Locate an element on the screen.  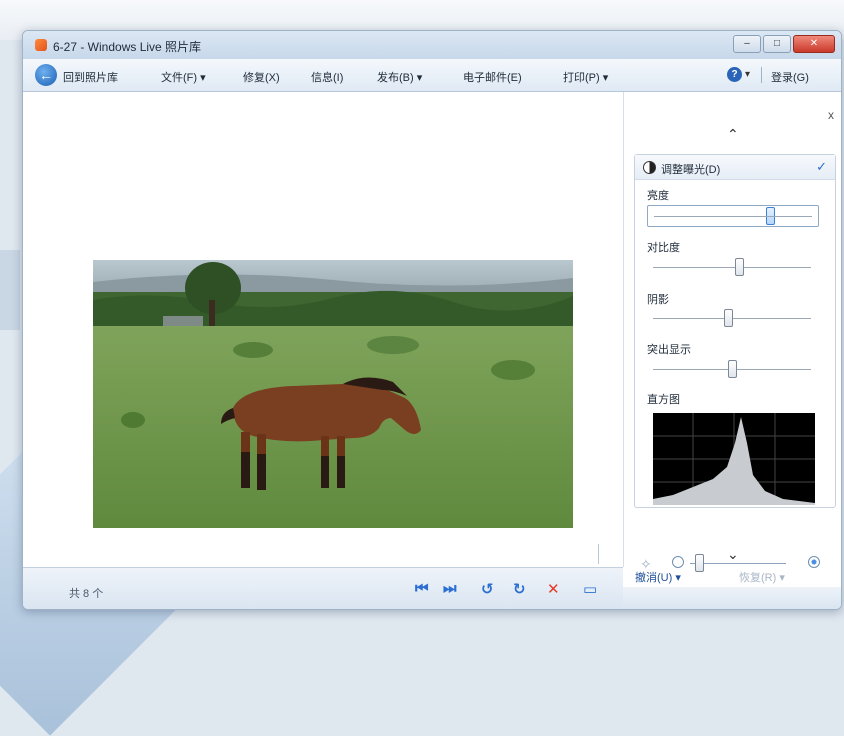
menu-file: 文件(F) ▾ is located at coordinates (183, 77).